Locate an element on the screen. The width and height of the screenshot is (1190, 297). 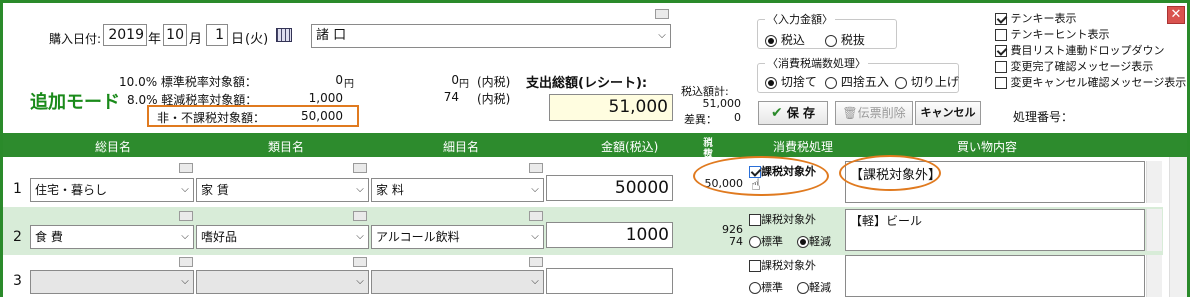
col-content: 買い物内容 is located at coordinates (987, 147).